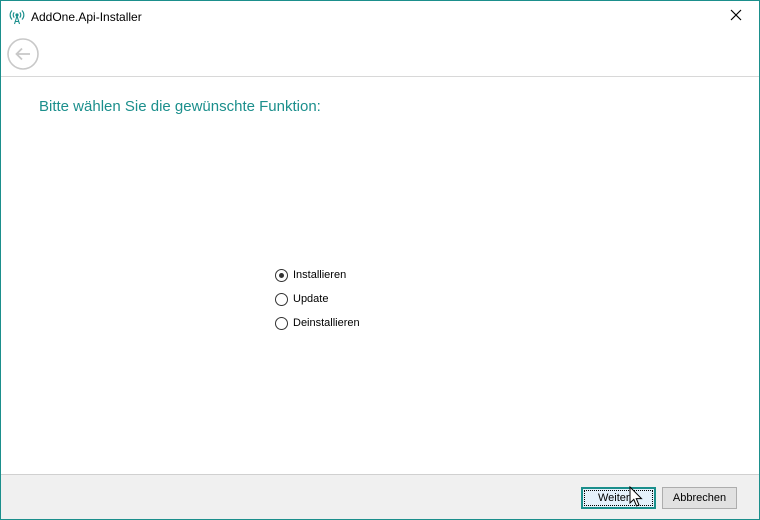 The image size is (760, 520). I want to click on function-options: Installieren Update Deinstallieren, so click(317, 299).